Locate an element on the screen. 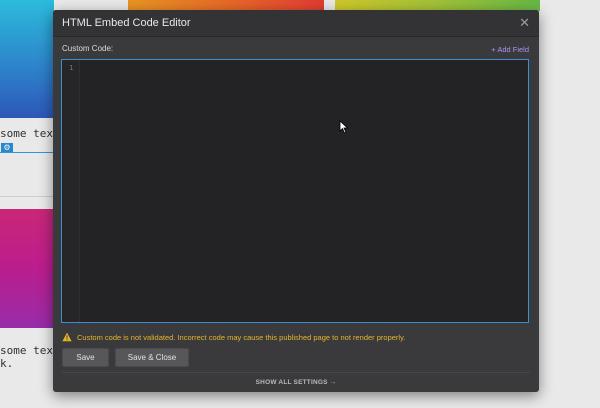 The height and width of the screenshot is (408, 600). save-button: Save is located at coordinates (85, 357).